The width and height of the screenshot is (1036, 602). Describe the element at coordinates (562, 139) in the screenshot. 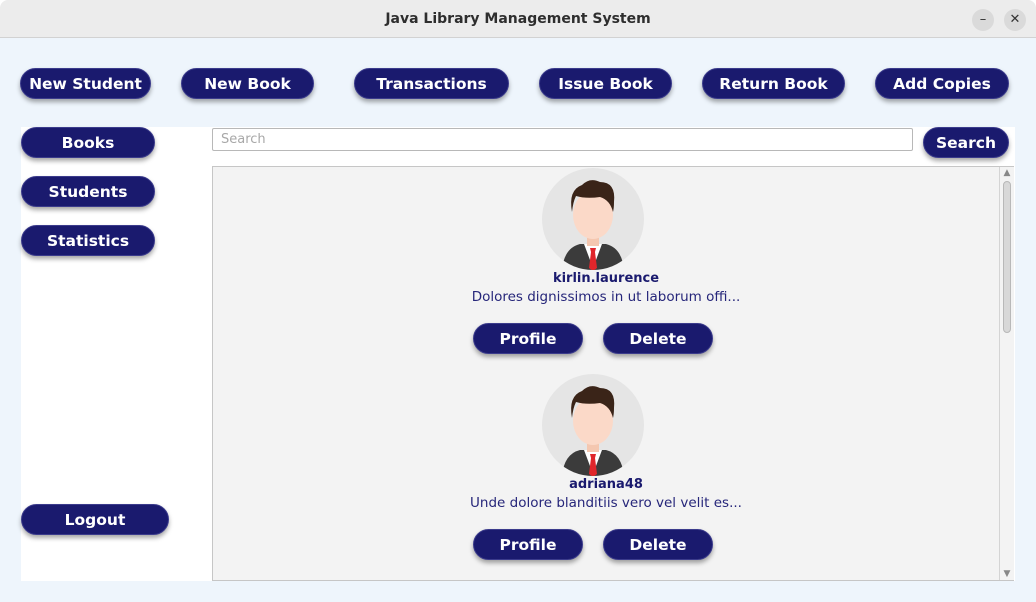

I see `search-input` at that location.